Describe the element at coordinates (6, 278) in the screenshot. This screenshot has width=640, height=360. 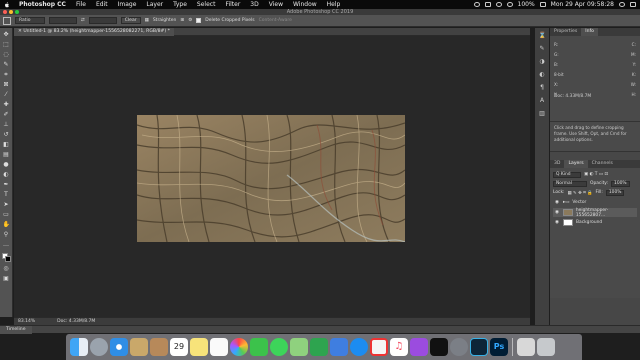
I see `screen-mode-icon: ▣` at that location.